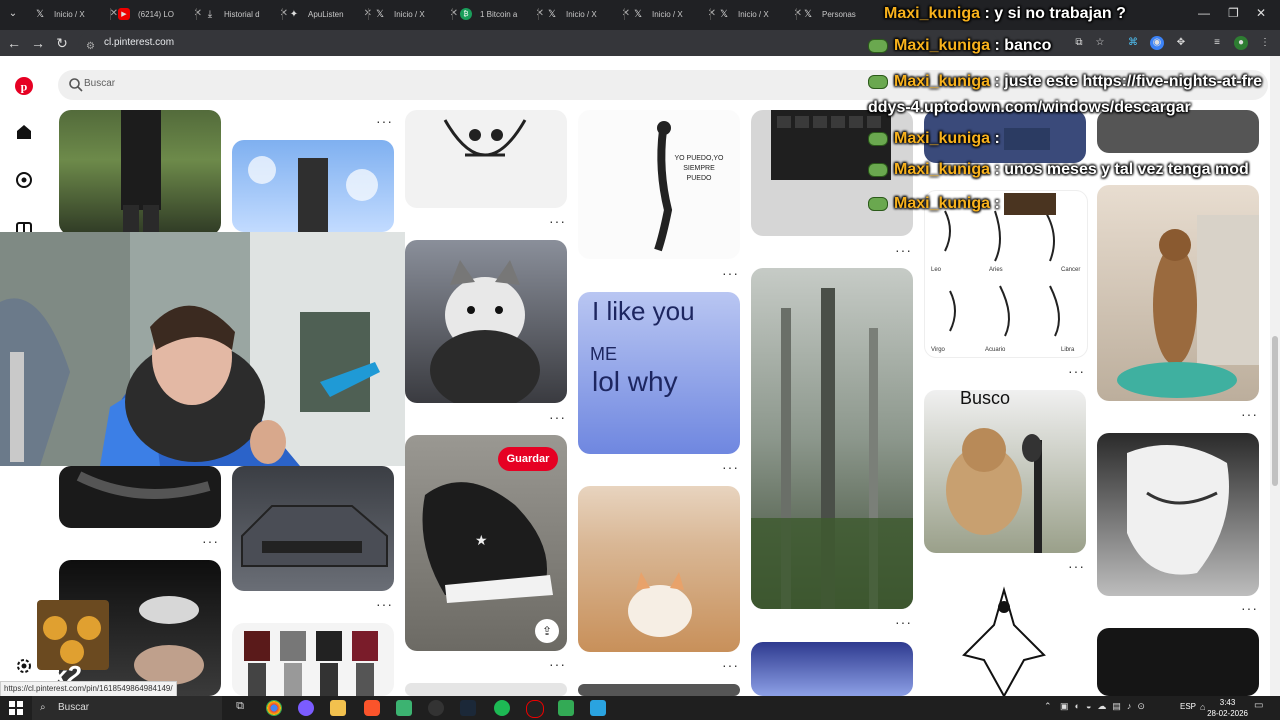  Describe the element at coordinates (538, 43) in the screenshot. I see `url-field: ⚙ cl.pinterest.com` at that location.